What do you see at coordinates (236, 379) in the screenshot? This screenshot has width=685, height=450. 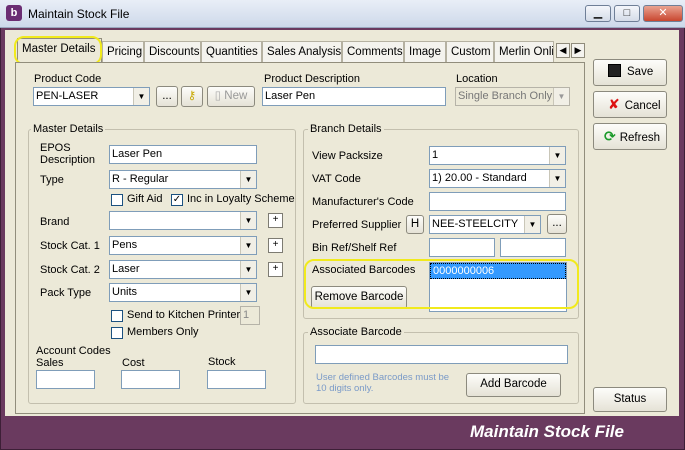 I see `stock-account-field` at bounding box center [236, 379].